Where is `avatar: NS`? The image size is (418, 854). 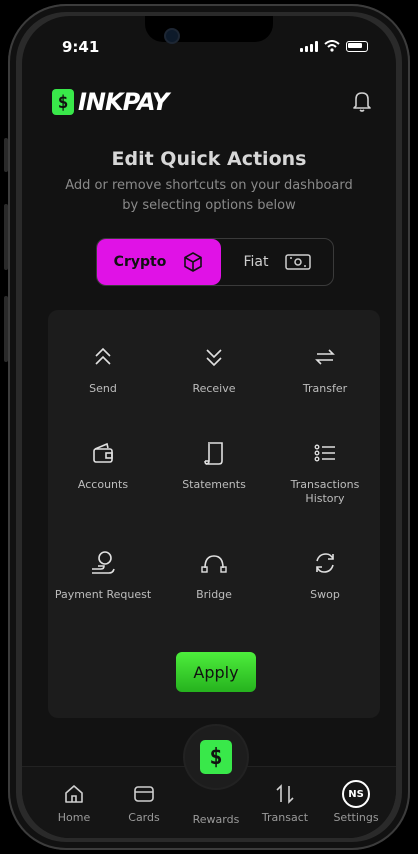
avatar: NS is located at coordinates (356, 794).